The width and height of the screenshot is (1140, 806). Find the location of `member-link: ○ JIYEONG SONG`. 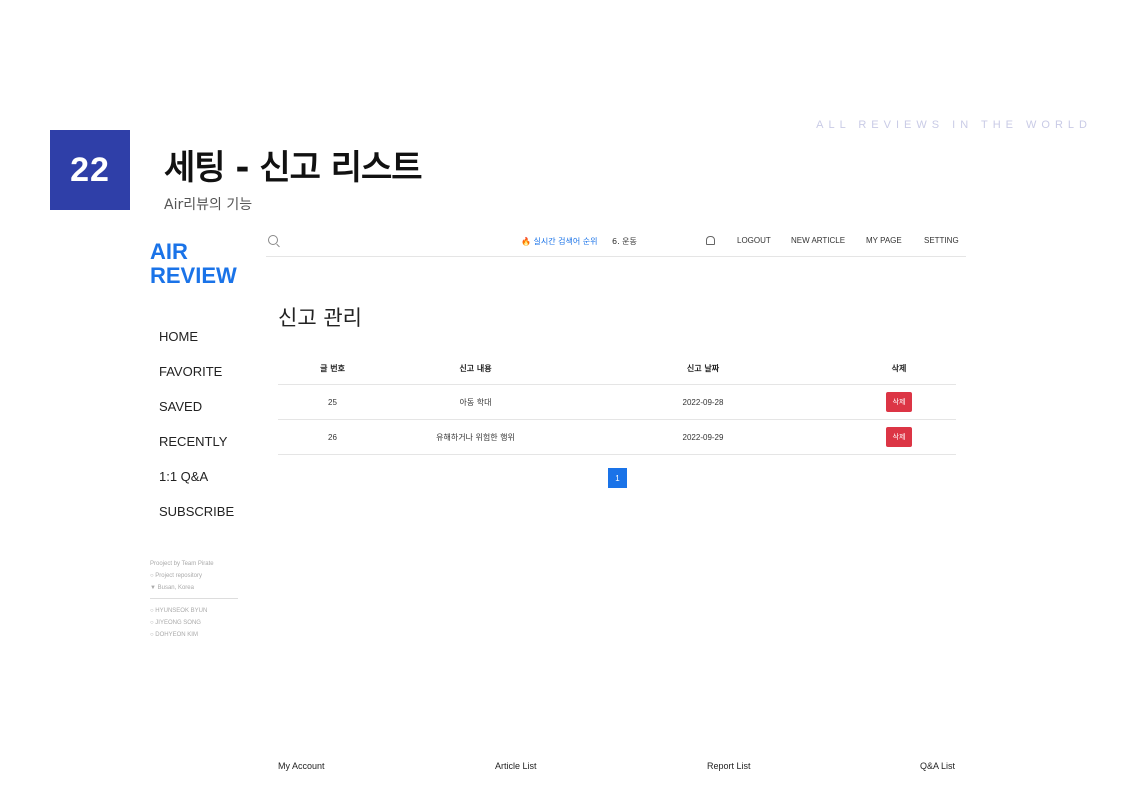

member-link: ○ JIYEONG SONG is located at coordinates (194, 623).